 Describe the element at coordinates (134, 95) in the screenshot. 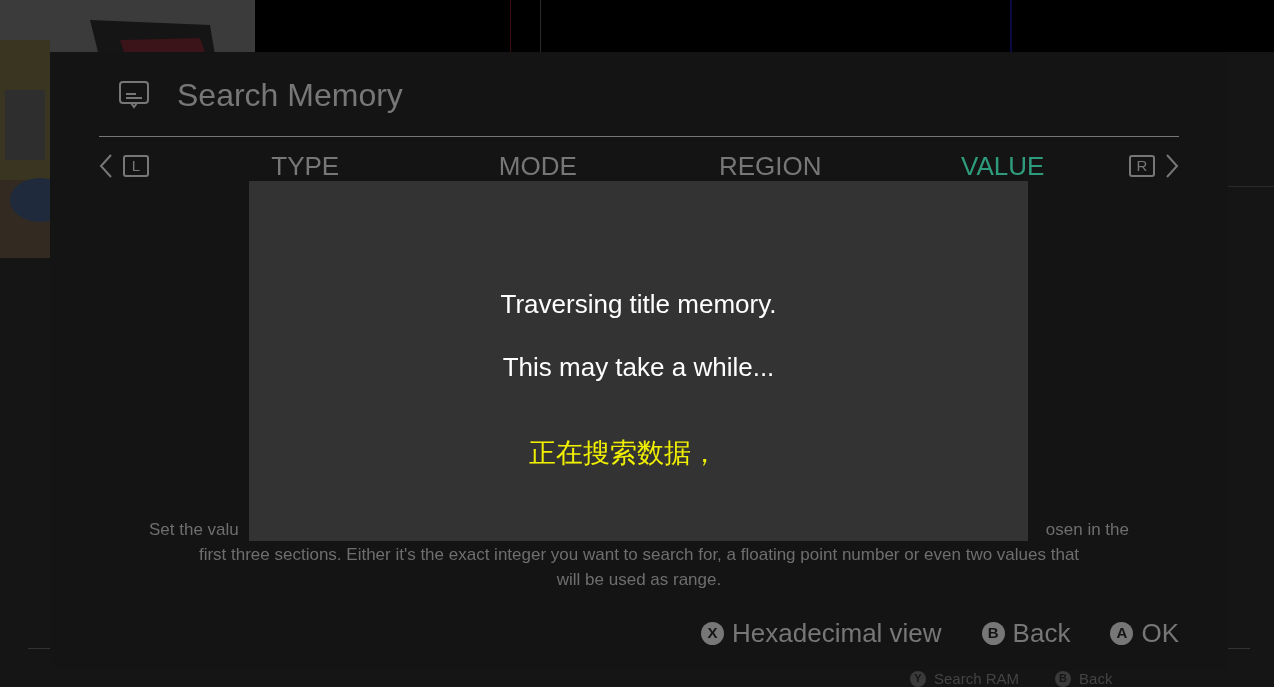

I see `message-icon` at that location.